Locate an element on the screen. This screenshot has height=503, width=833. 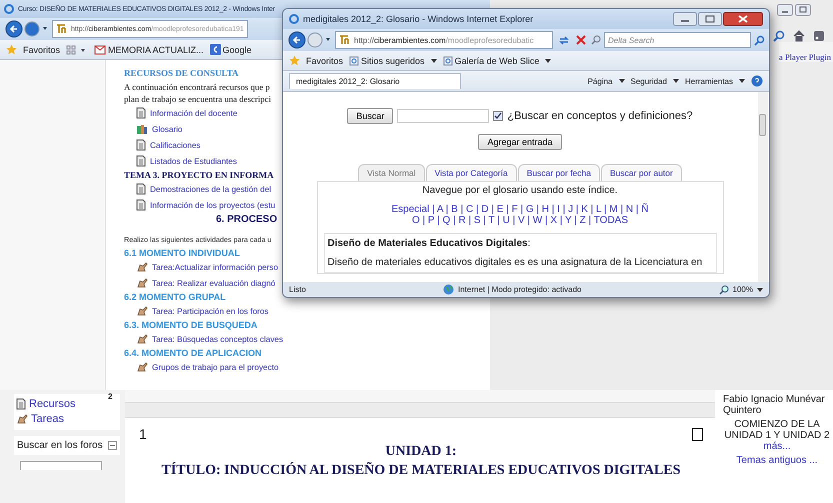
topic-heading: TEMA 3. PROYECTO EN INFORMA is located at coordinates (199, 175).